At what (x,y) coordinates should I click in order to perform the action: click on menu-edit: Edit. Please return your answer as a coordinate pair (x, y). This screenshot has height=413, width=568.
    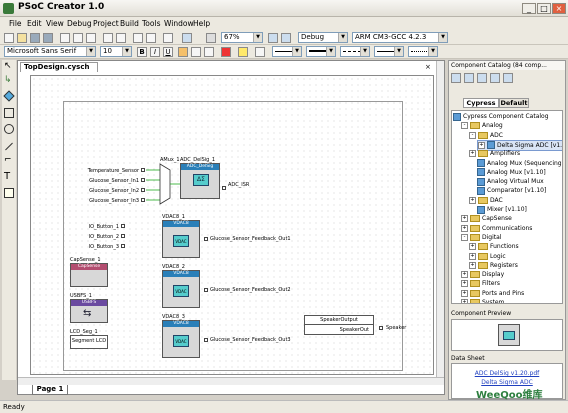
    Looking at the image, I should click on (34, 23).